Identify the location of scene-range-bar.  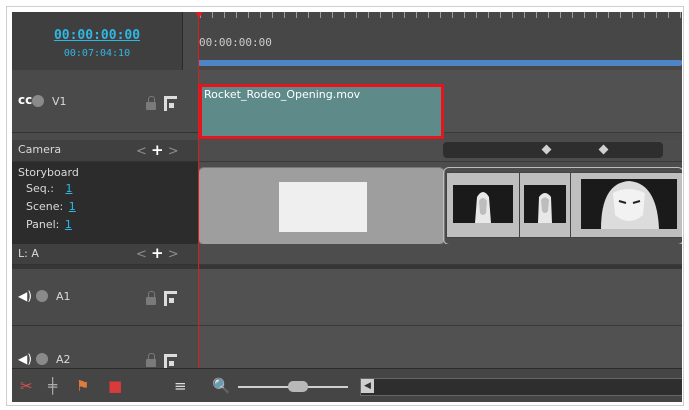
(440, 63).